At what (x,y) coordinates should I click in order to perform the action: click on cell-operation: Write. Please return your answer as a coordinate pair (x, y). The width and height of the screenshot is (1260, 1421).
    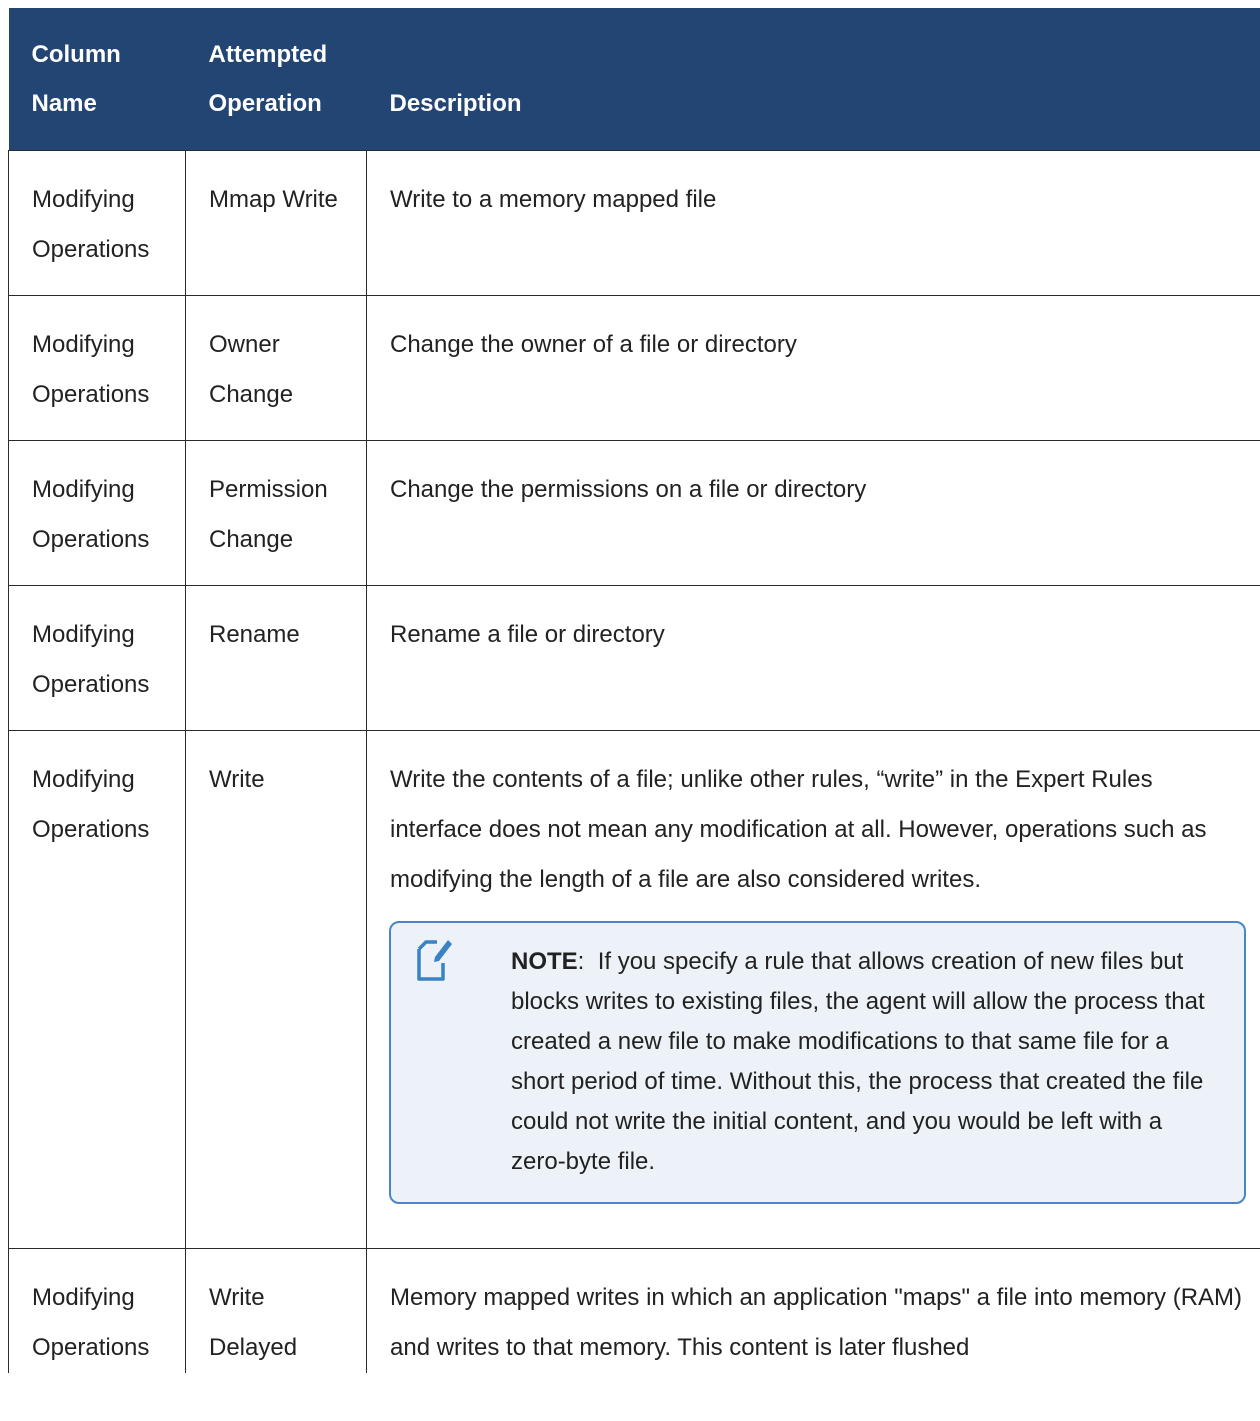
    Looking at the image, I should click on (276, 989).